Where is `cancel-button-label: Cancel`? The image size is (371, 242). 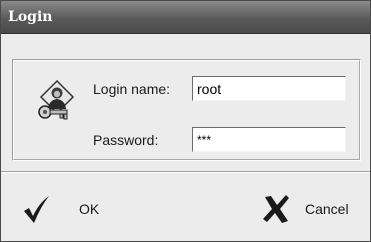
cancel-button-label: Cancel is located at coordinates (327, 209).